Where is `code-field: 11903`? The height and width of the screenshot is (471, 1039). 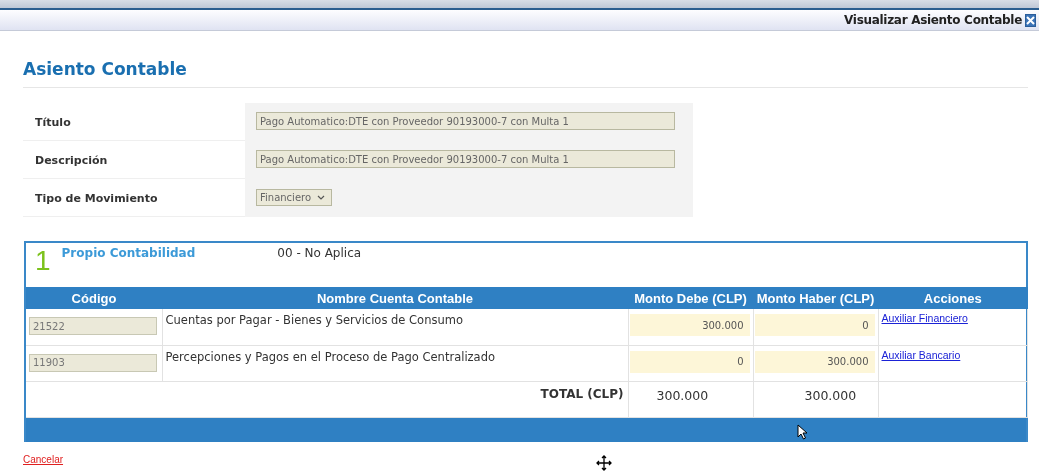 code-field: 11903 is located at coordinates (93, 362).